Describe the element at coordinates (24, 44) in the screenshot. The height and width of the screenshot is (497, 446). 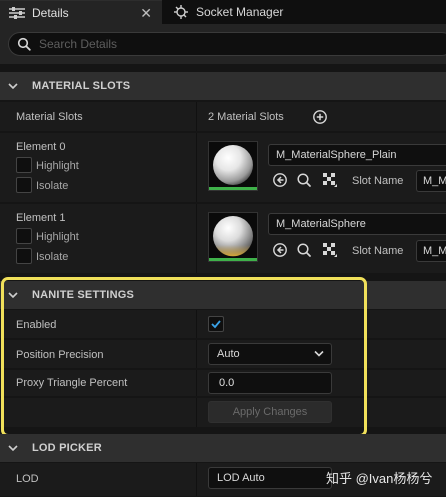
I see `search-icon` at that location.